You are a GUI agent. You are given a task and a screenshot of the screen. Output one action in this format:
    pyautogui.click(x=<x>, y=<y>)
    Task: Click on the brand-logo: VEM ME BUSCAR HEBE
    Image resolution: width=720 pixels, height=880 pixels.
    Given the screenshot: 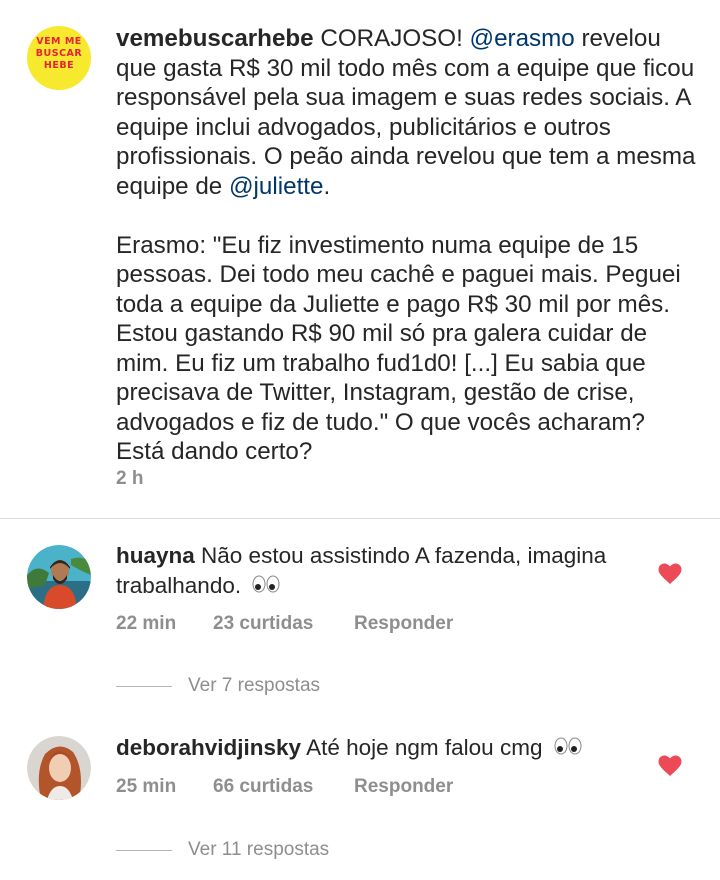 What is the action you would take?
    pyautogui.click(x=59, y=53)
    